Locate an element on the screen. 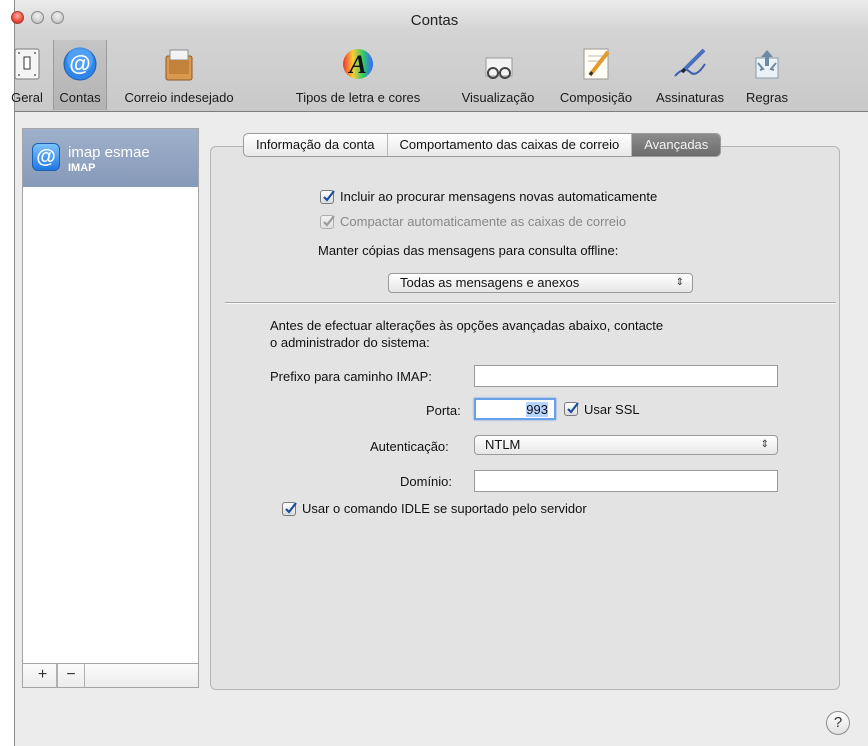  toolbar-item-regras: Regras is located at coordinates (767, 75).